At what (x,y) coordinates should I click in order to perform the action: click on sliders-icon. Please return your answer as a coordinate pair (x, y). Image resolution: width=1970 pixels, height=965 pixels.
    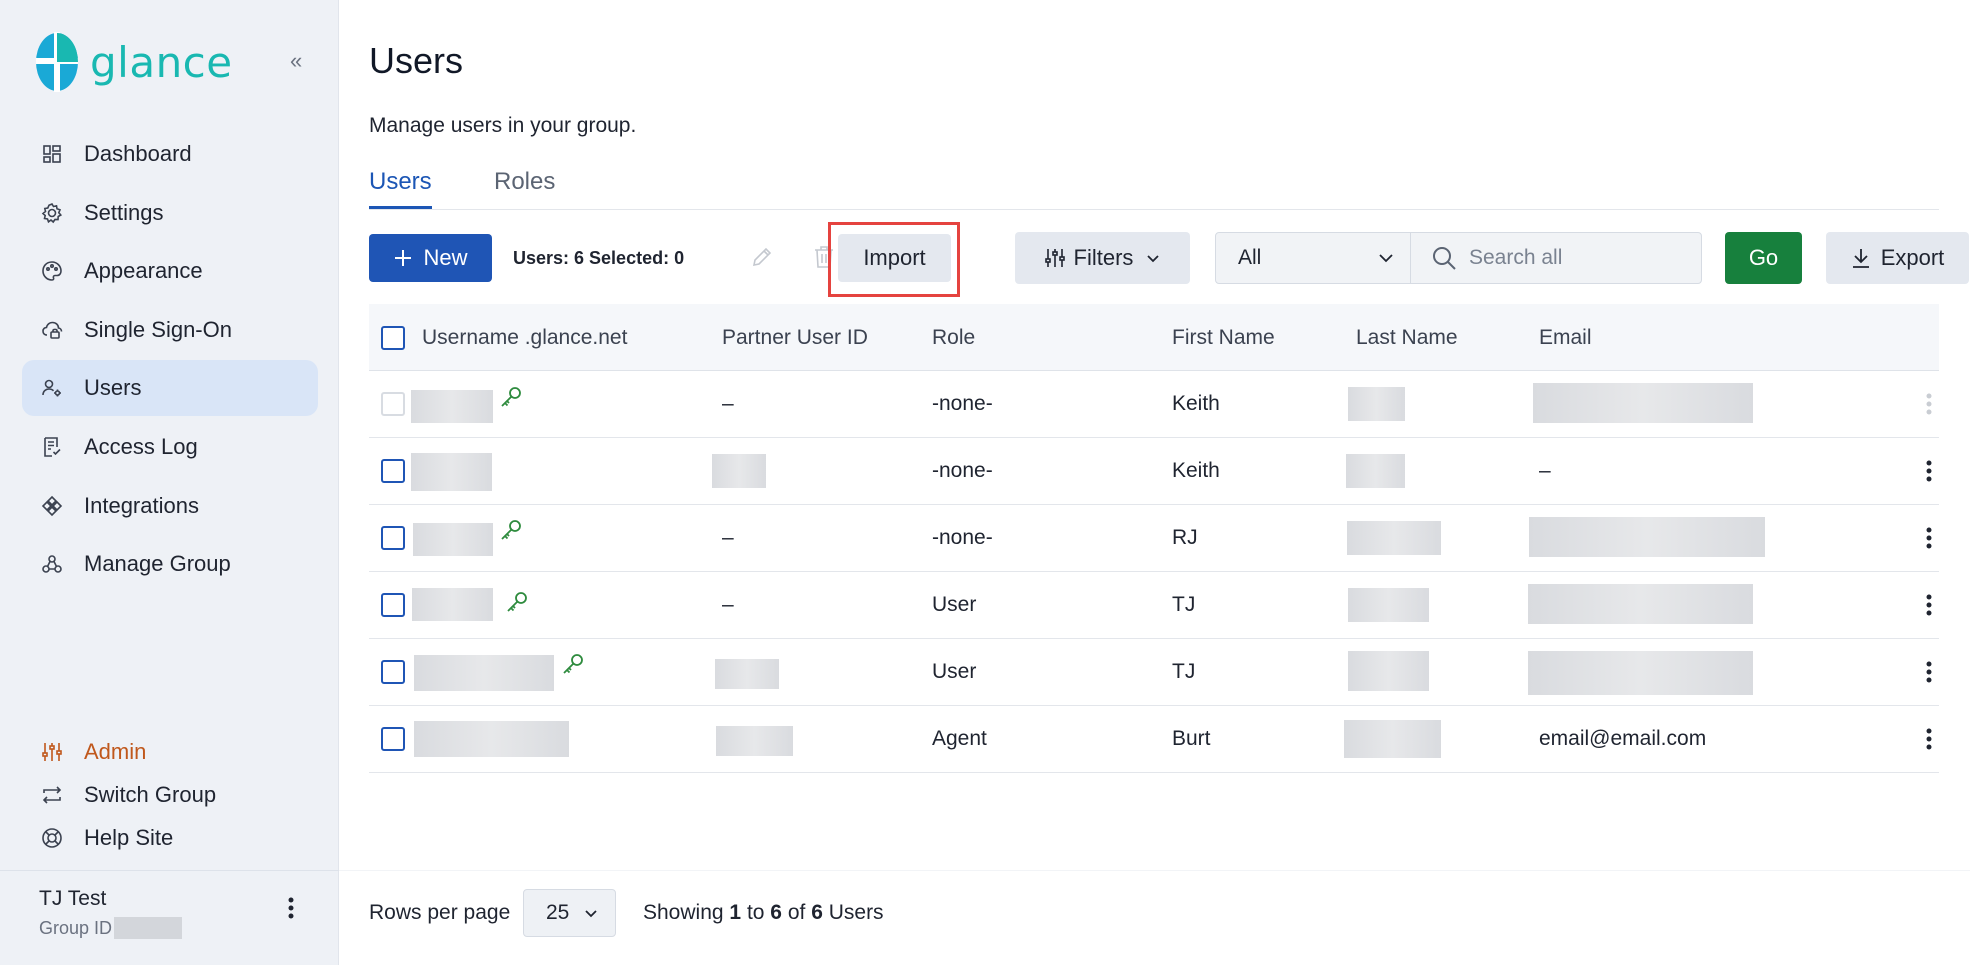
    Looking at the image, I should click on (52, 752).